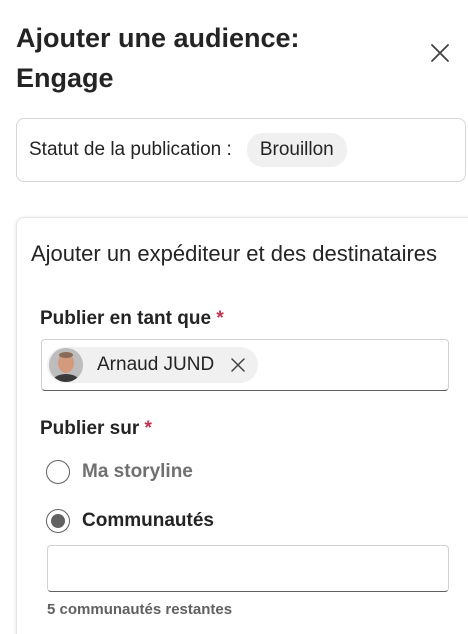  Describe the element at coordinates (148, 520) in the screenshot. I see `radio-label: Communautés` at that location.